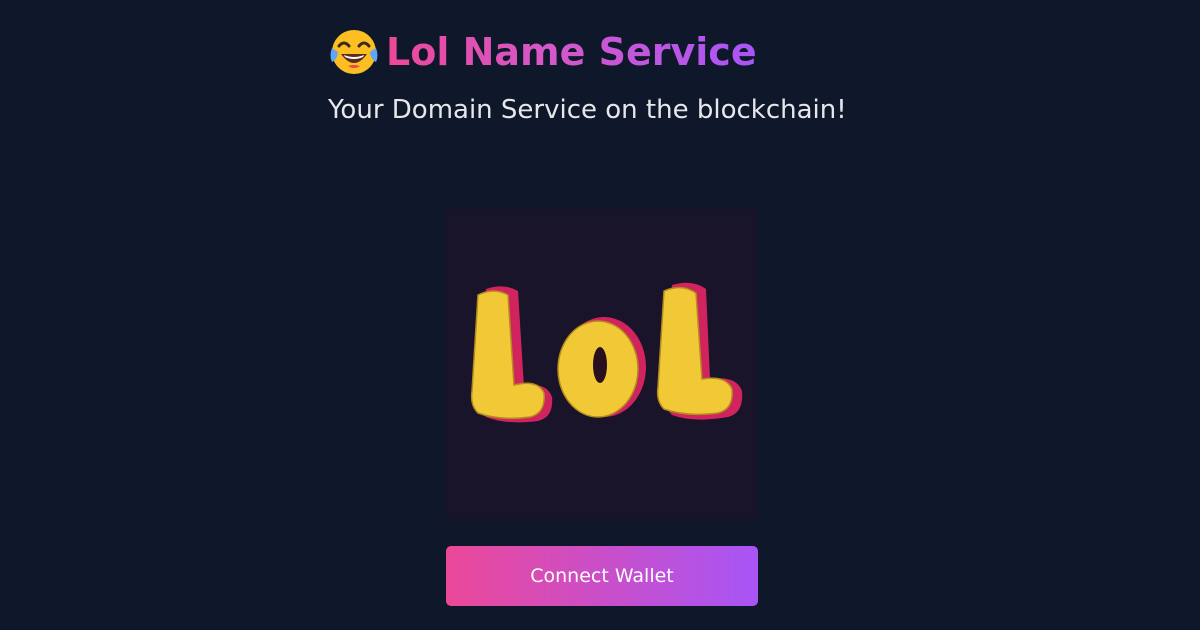  I want to click on lol-lettering-graphic, so click(602, 364).